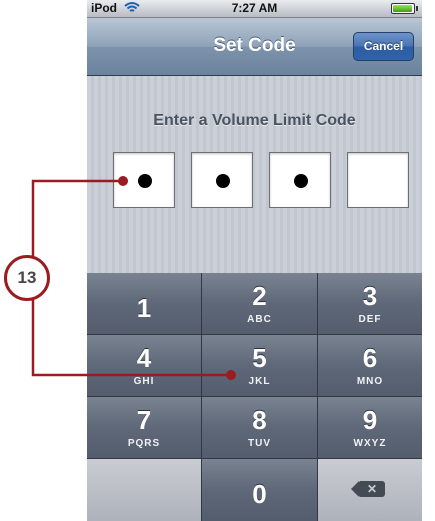 This screenshot has width=435, height=521. What do you see at coordinates (231, 375) in the screenshot?
I see `callout-dot-bottom` at bounding box center [231, 375].